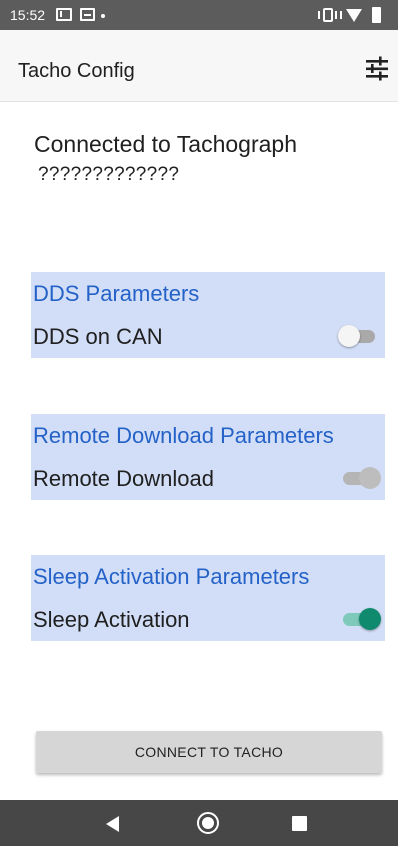 The width and height of the screenshot is (398, 846). What do you see at coordinates (111, 619) in the screenshot?
I see `setting-label: Sleep Activation` at bounding box center [111, 619].